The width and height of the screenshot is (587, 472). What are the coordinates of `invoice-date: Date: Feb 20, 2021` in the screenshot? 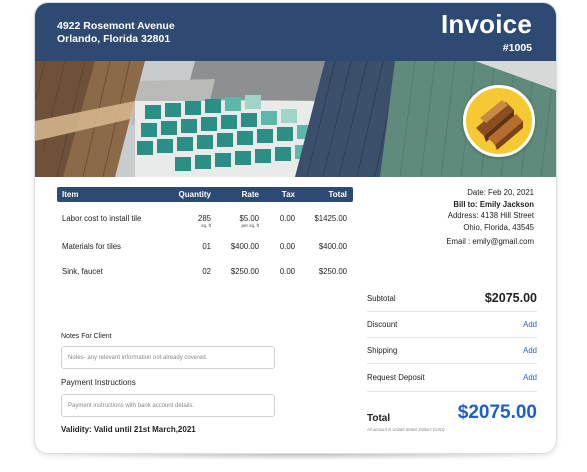 It's located at (500, 192).